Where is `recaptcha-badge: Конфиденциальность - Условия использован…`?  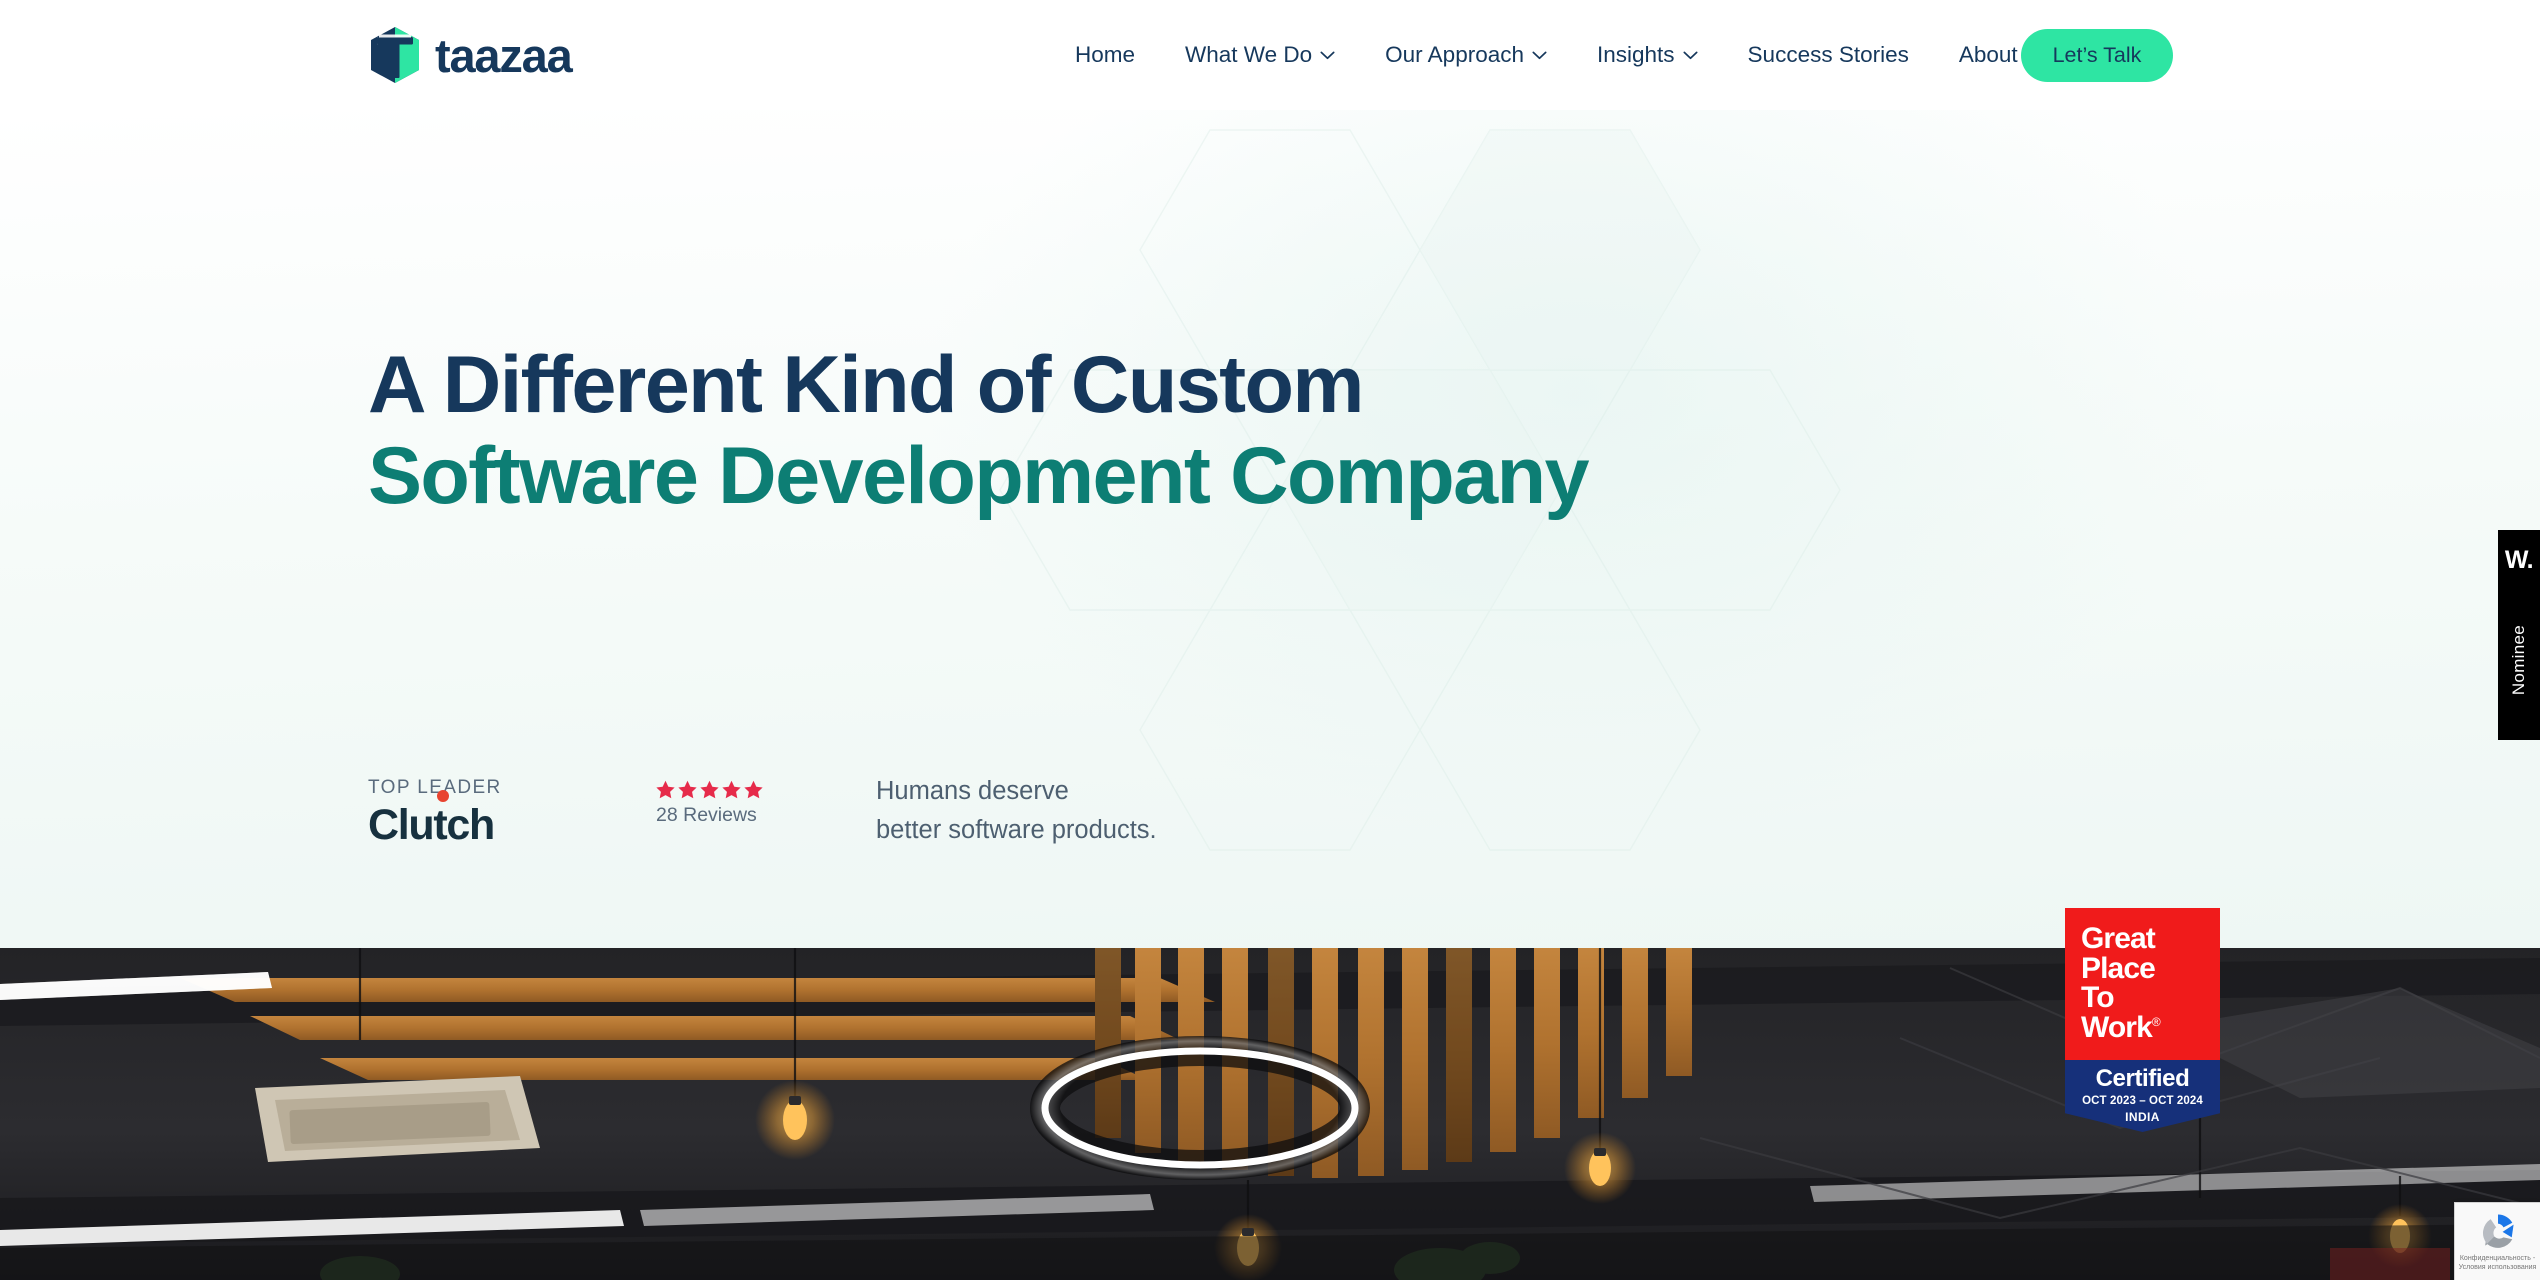
recaptcha-badge: Конфиденциальность - Условия использован… is located at coordinates (2497, 1241).